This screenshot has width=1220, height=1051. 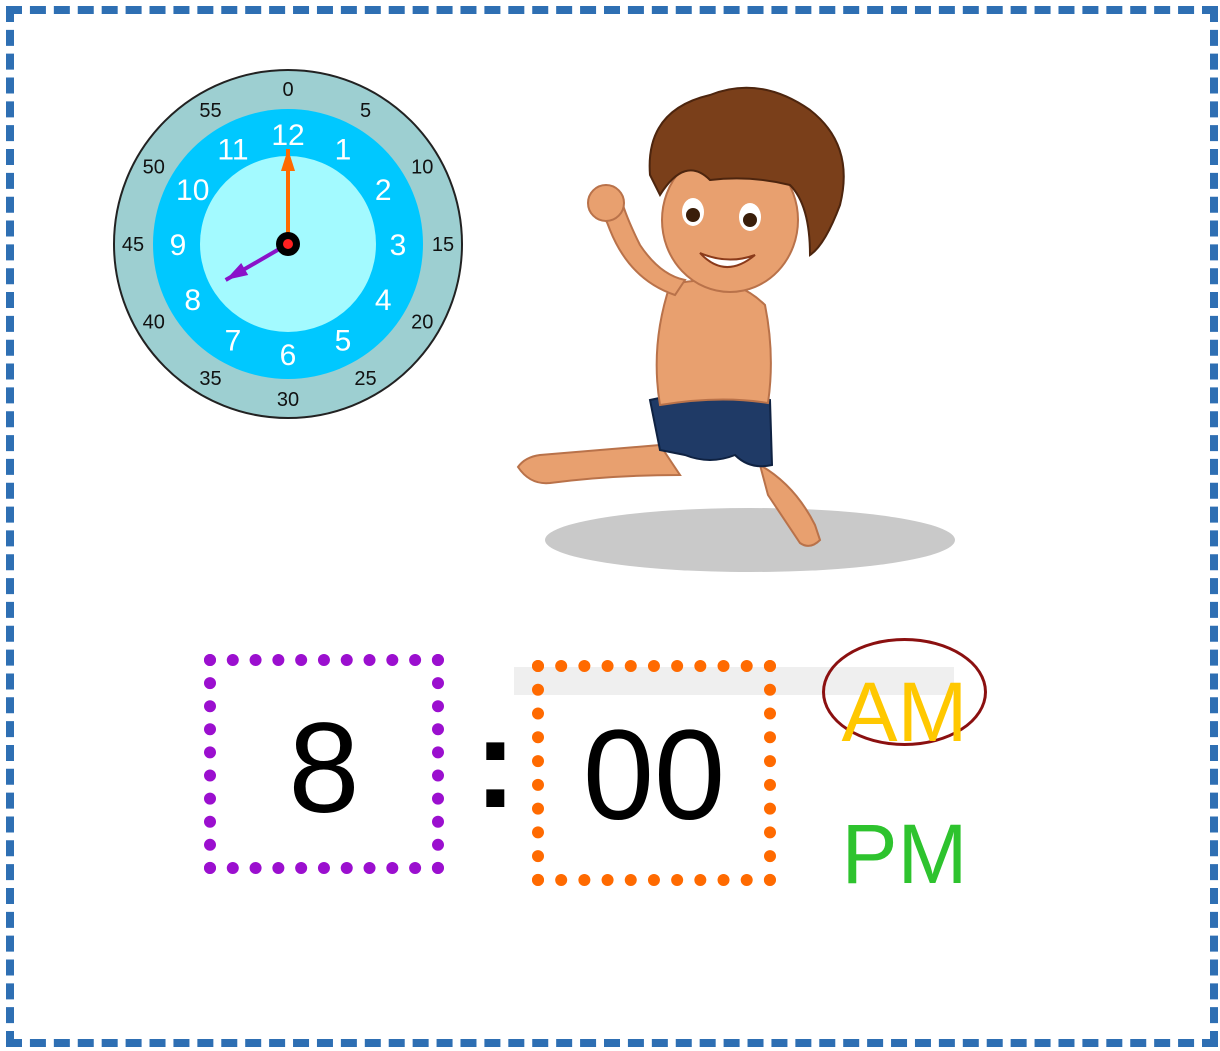 What do you see at coordinates (443, 245) in the screenshot?
I see `clock-minute-label: 15` at bounding box center [443, 245].